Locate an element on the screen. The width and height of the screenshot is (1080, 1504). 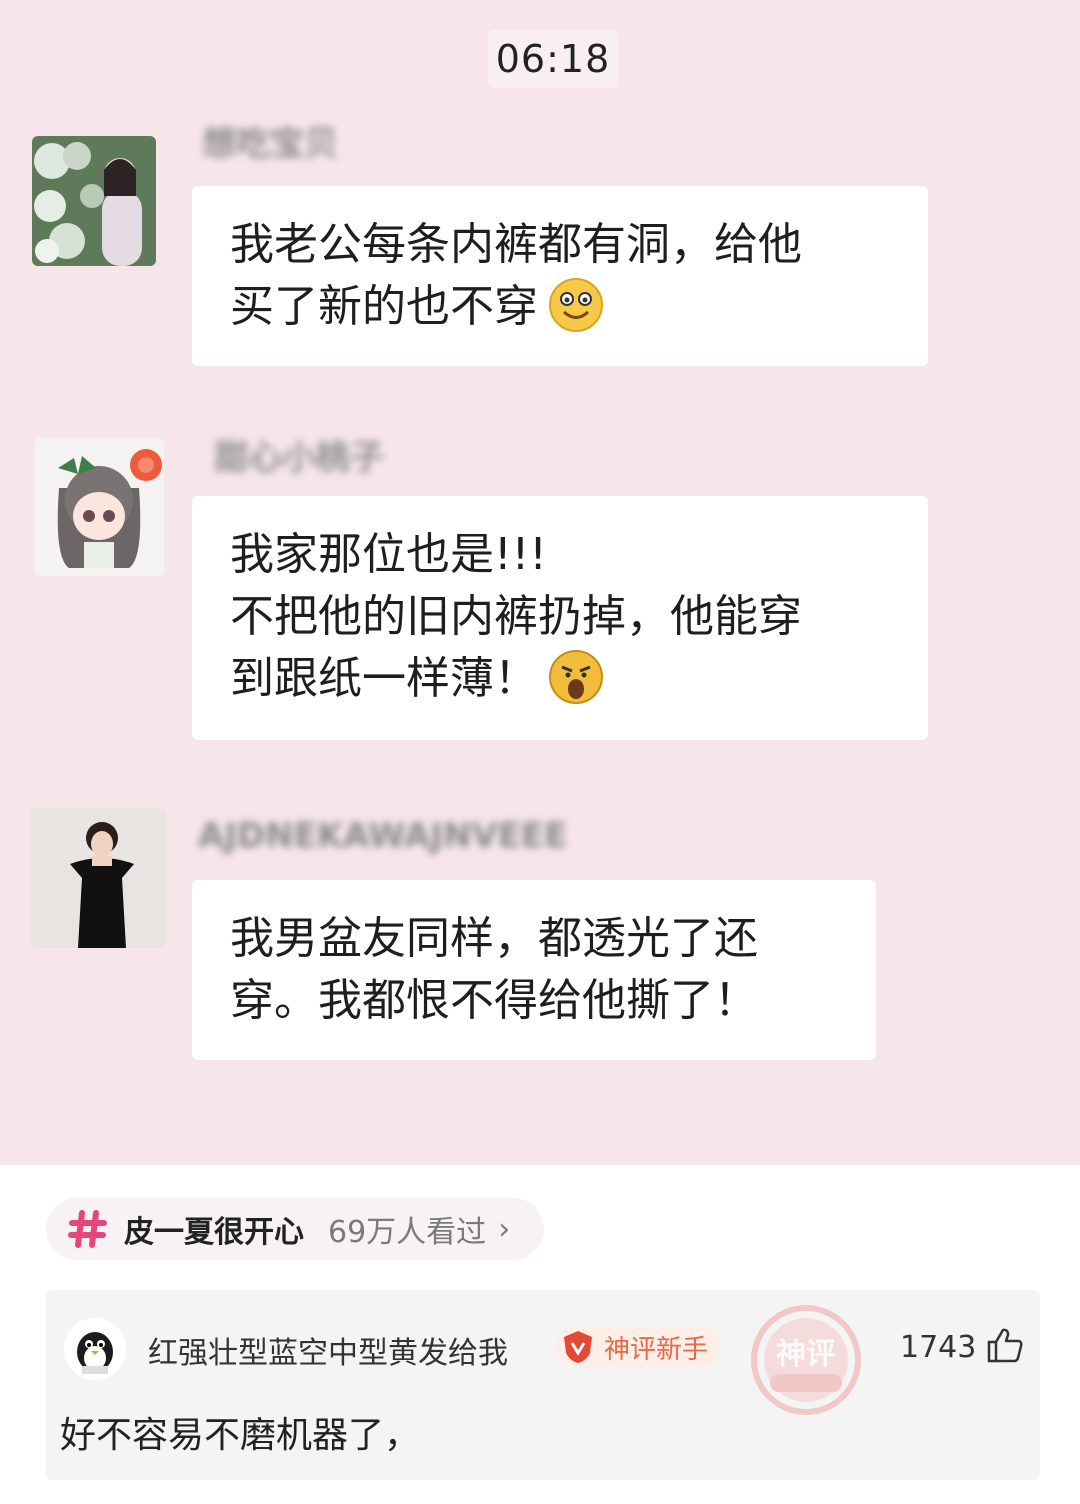
sender-name: 甜心小桃子 is located at coordinates (299, 458).